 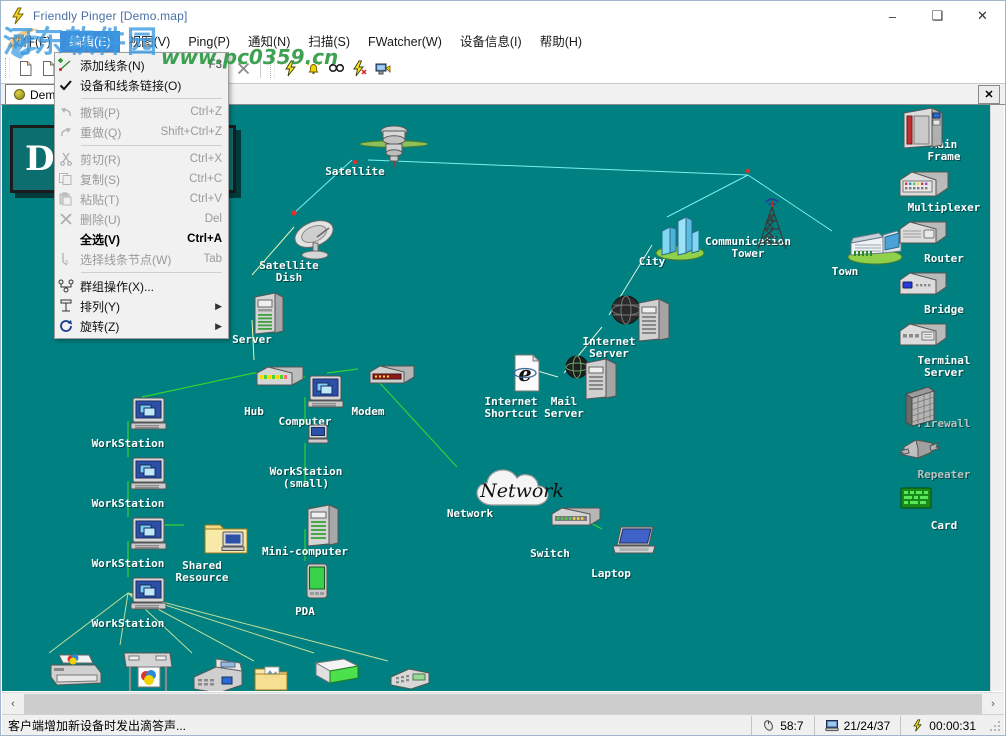 What do you see at coordinates (66, 306) in the screenshot?
I see `align-icon` at bounding box center [66, 306].